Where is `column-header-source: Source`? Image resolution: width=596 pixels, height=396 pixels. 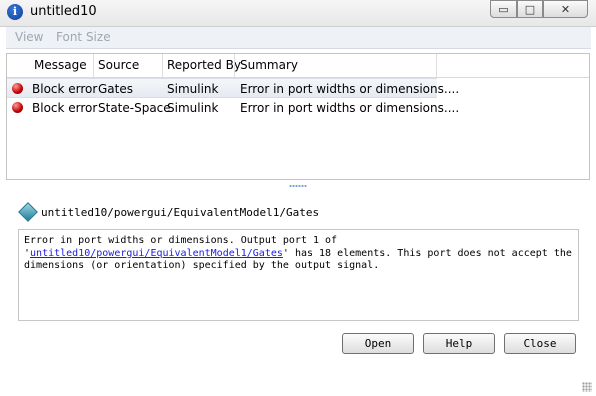 column-header-source: Source is located at coordinates (118, 65).